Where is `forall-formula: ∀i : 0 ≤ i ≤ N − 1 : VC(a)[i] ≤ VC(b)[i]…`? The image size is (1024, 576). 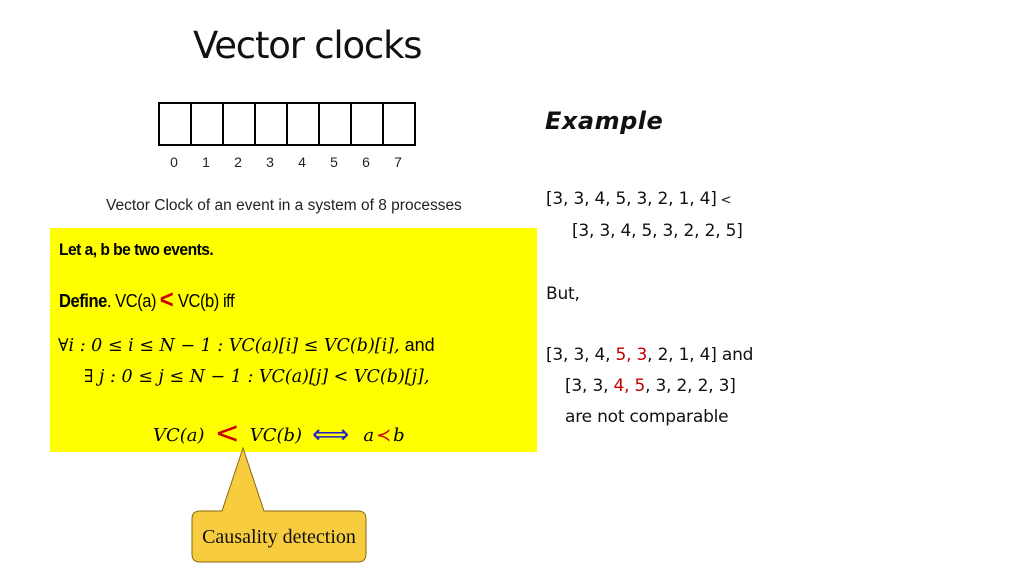
forall-formula: ∀i : 0 ≤ i ≤ N − 1 : VC(a)[i] ≤ VC(b)[i]… is located at coordinates (229, 346).